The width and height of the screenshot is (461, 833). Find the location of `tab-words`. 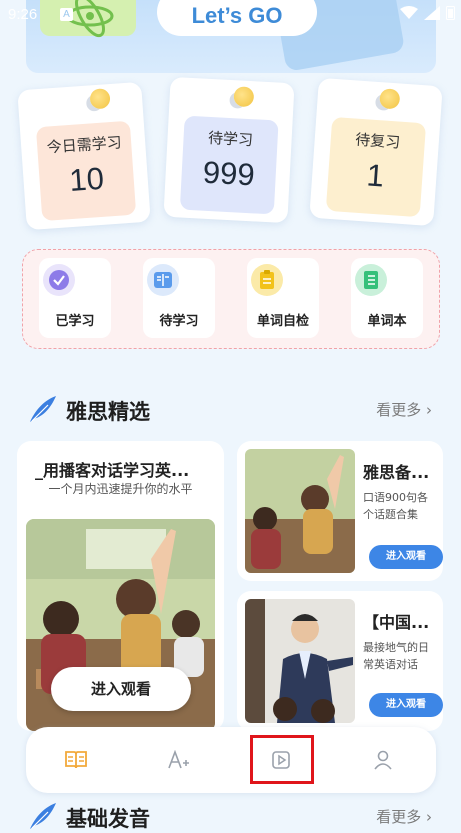

tab-words is located at coordinates (179, 760).